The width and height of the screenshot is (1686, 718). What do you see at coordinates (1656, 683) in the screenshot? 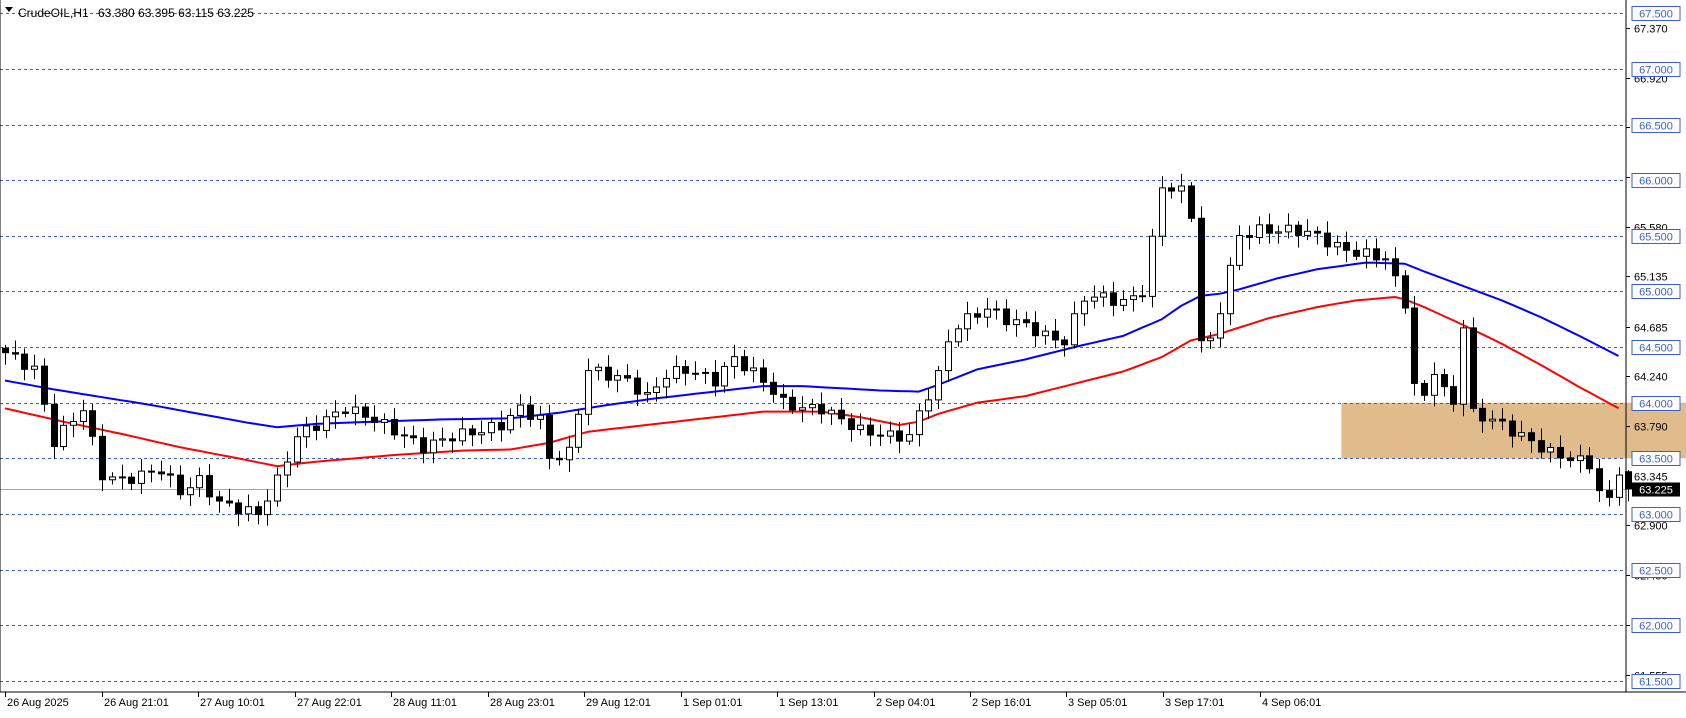
I see `level-label-text: 61.500` at bounding box center [1656, 683].